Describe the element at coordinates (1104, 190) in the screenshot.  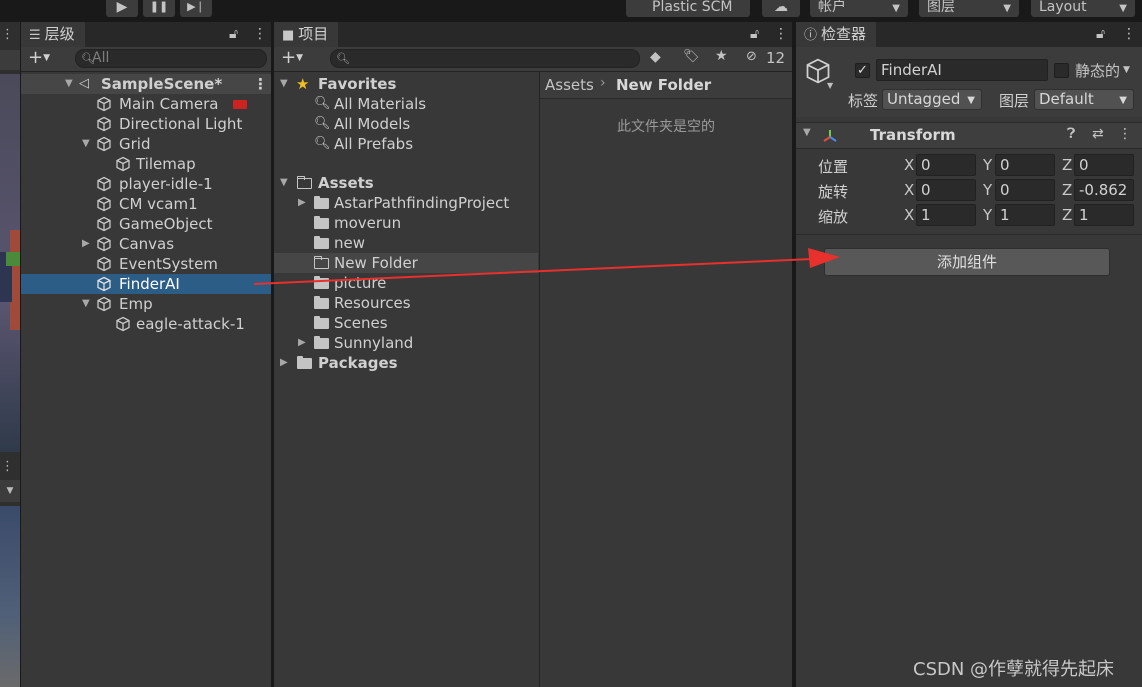
I see `rotation-z-field: -0.862` at that location.